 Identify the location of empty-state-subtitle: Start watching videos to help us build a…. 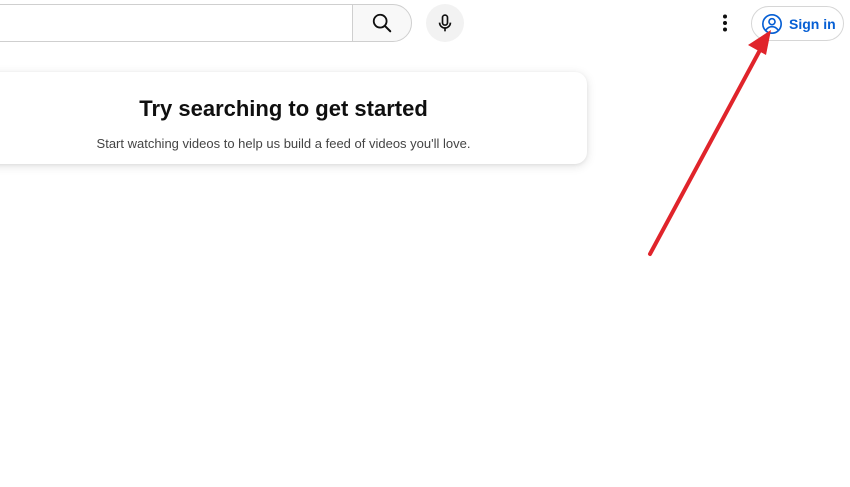
(283, 143).